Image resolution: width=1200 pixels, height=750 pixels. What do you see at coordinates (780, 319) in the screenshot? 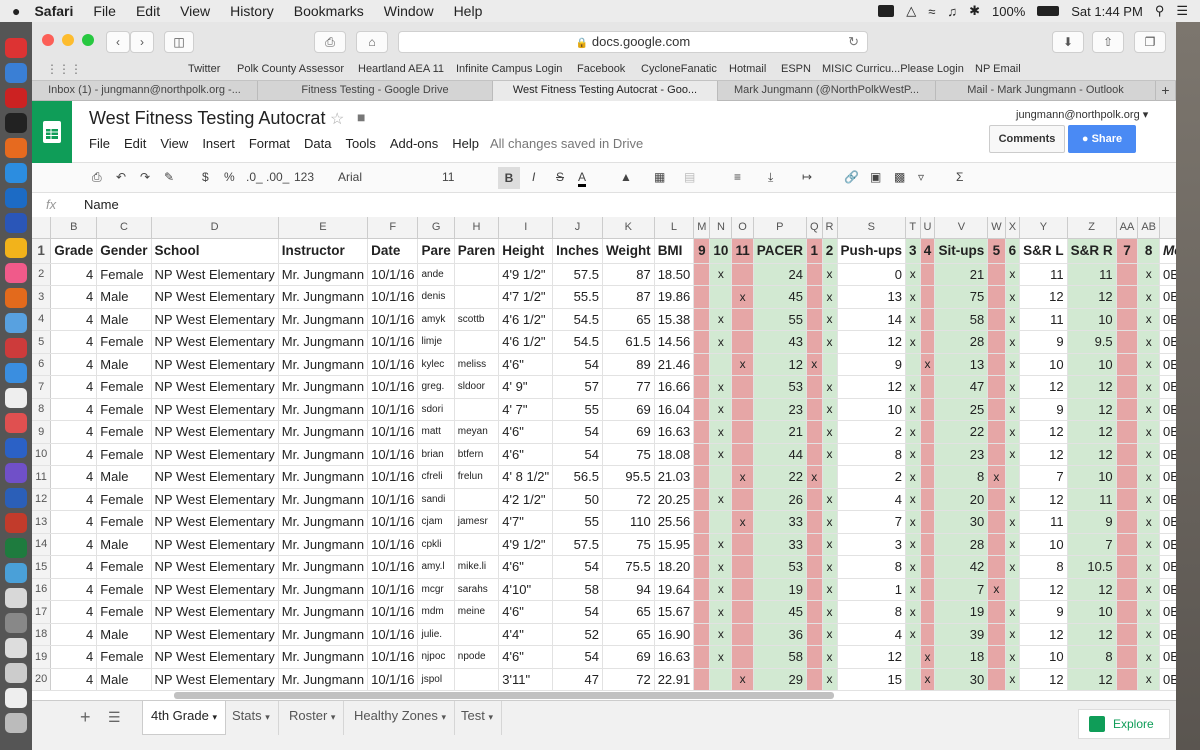
I see `table-cell: 55` at bounding box center [780, 319].